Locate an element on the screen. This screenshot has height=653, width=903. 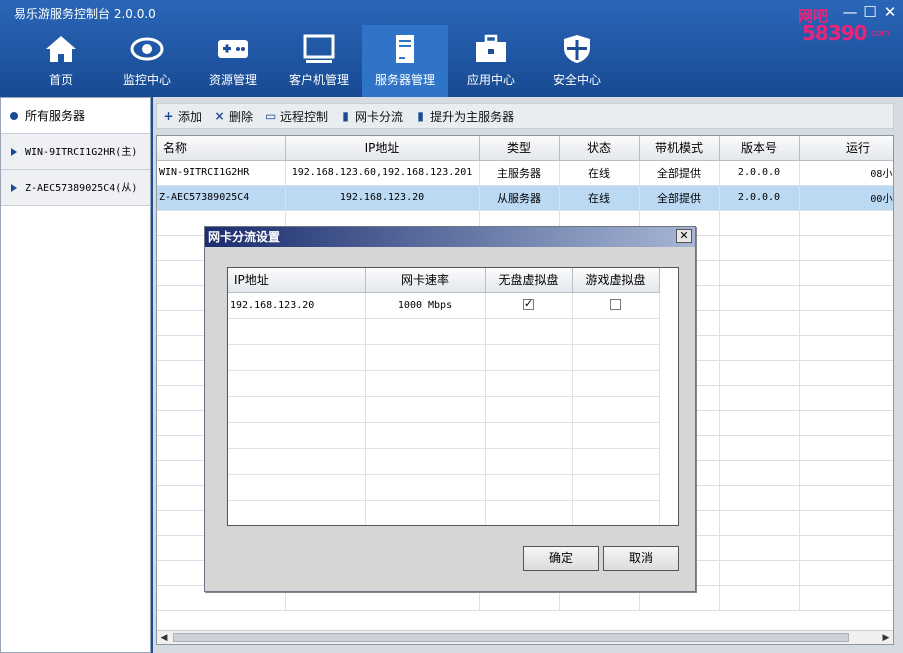
watermark-line-3: .com is located at coordinates (879, 34).